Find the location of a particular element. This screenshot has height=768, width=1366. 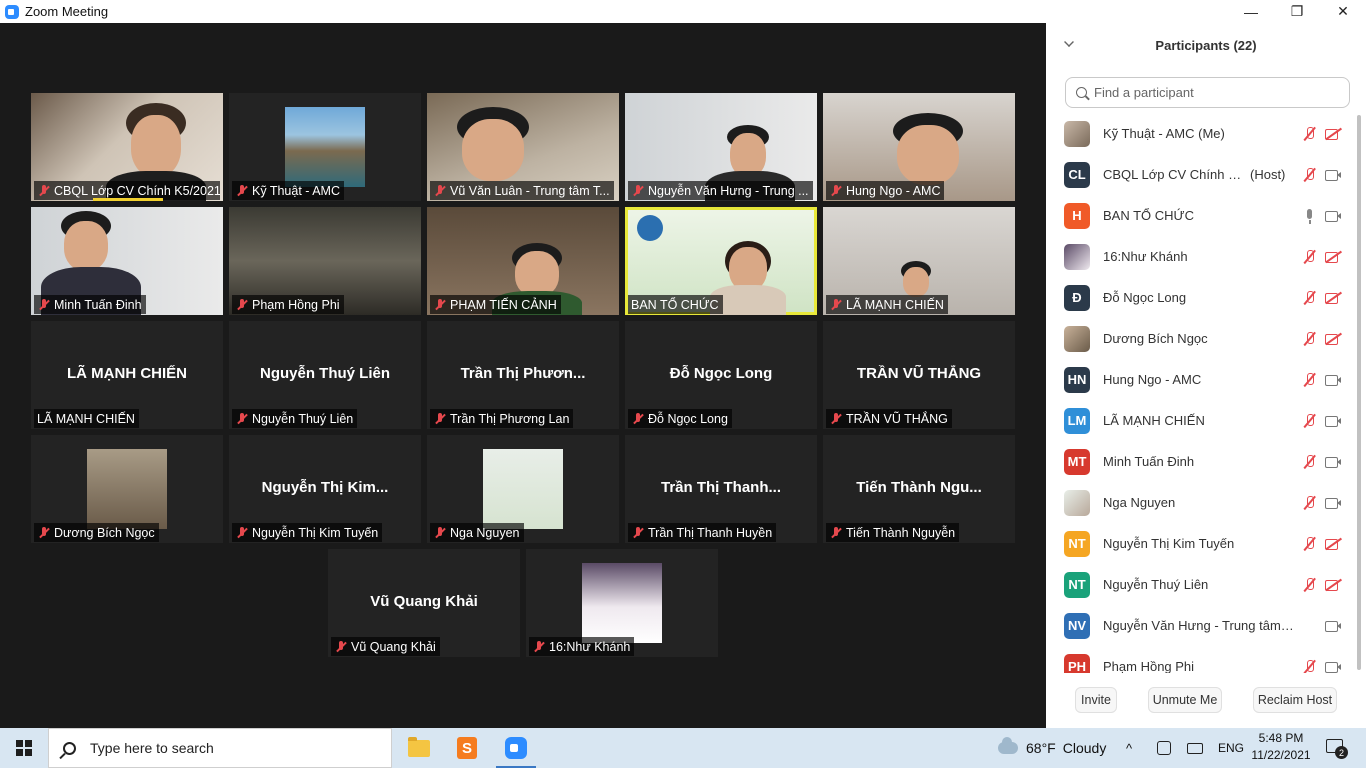

zoom-logo-icon is located at coordinates (12, 11).